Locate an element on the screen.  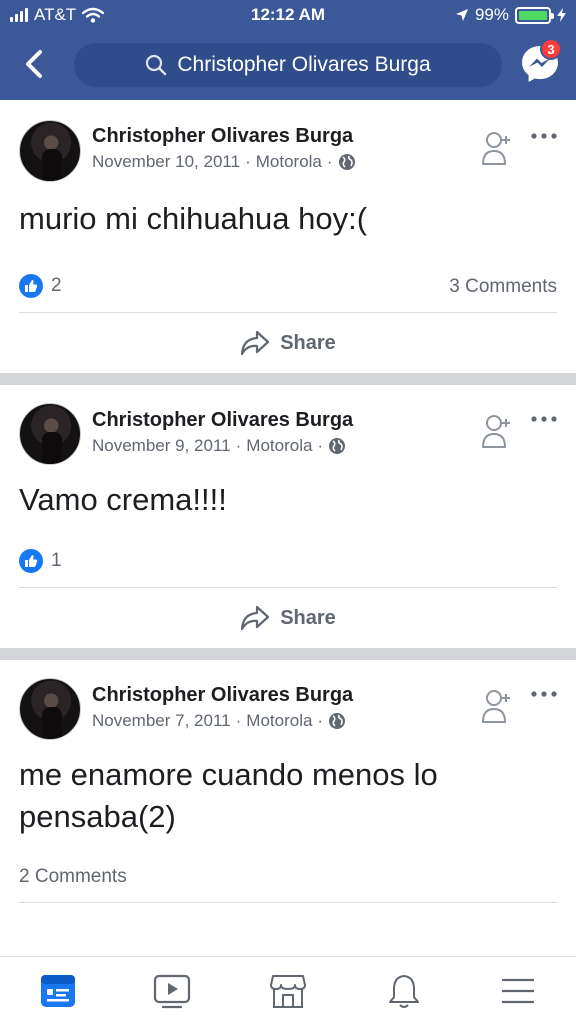
tab-watch is located at coordinates (172, 991).